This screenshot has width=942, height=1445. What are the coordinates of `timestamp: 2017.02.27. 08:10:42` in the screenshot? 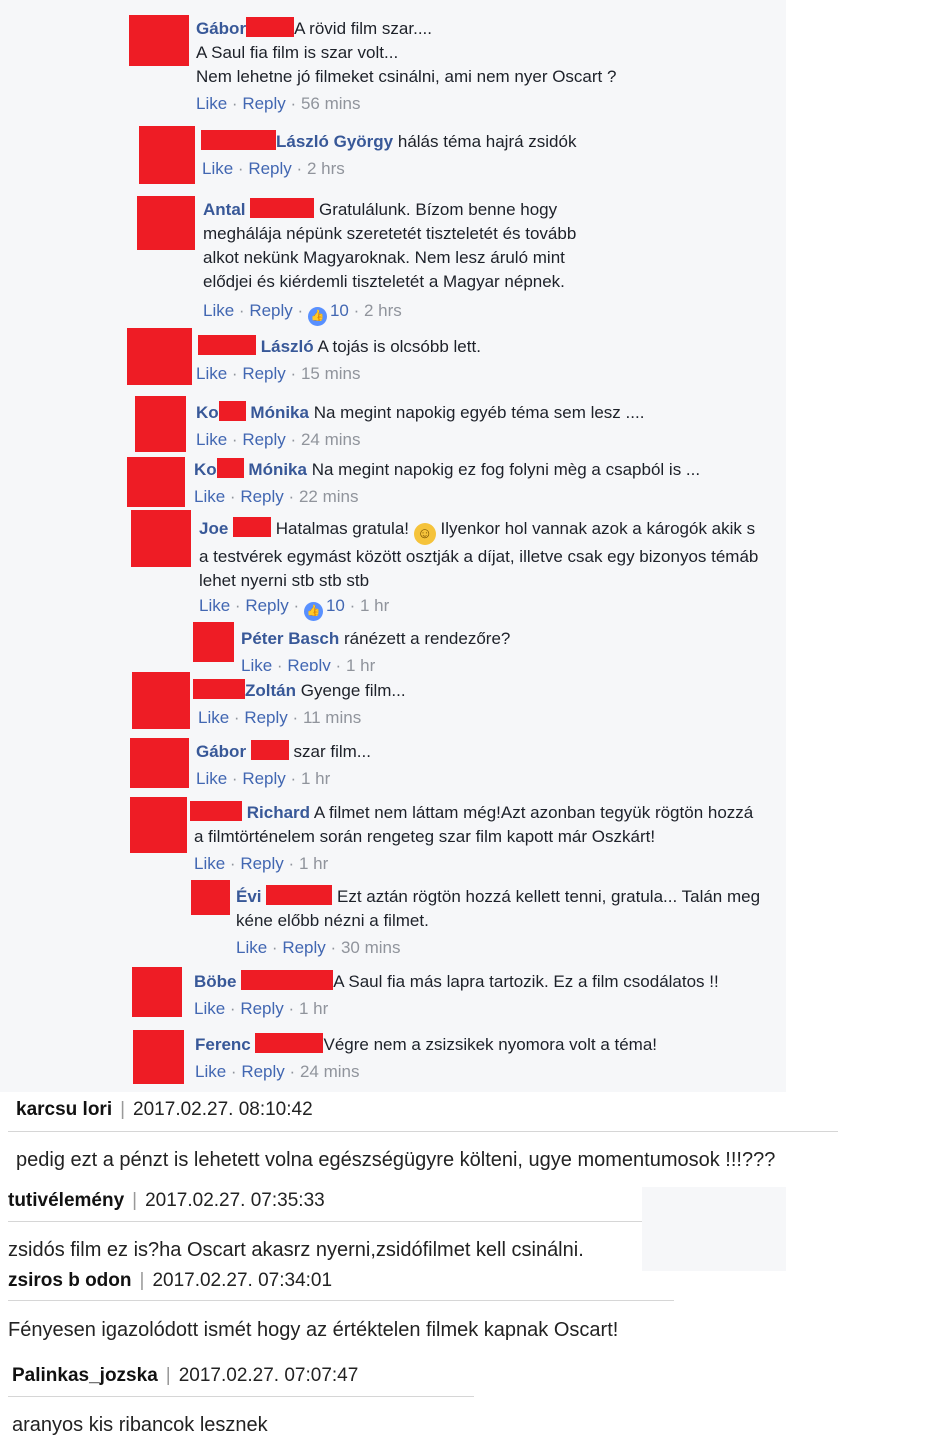 It's located at (223, 1109).